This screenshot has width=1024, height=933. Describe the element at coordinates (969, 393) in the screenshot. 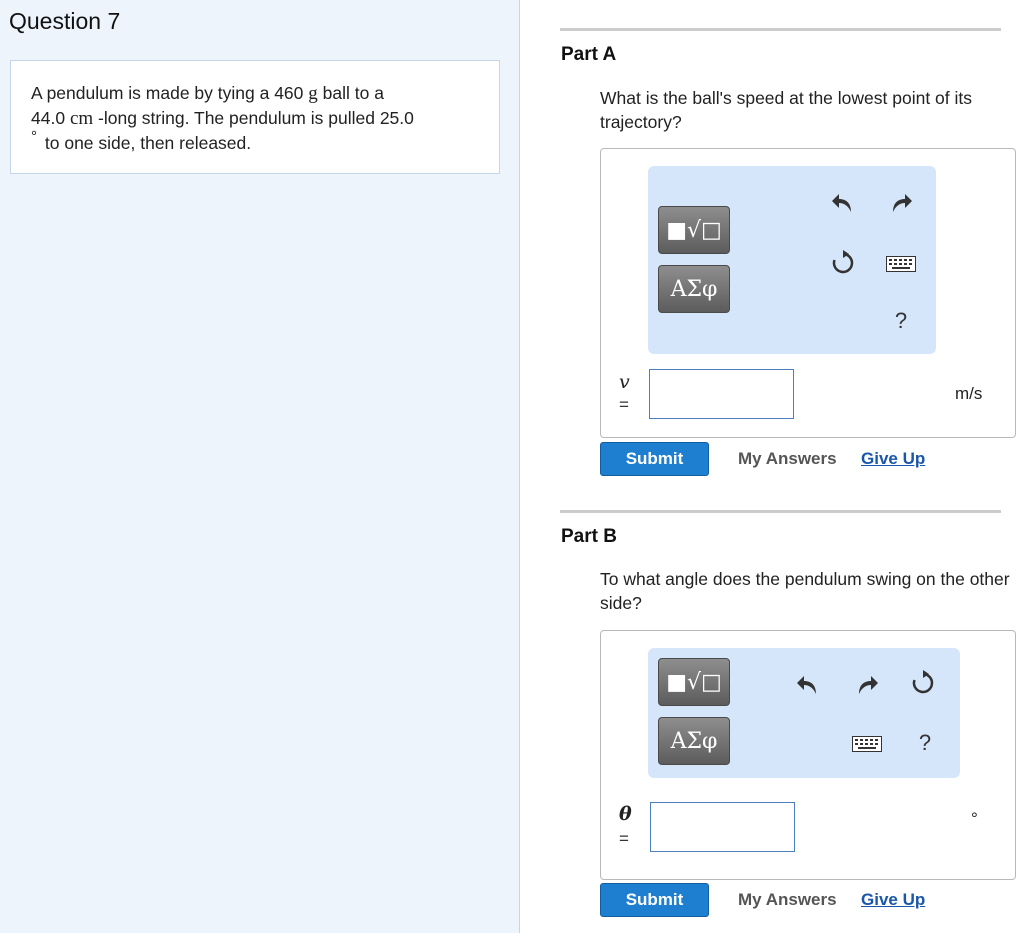

I see `part-a-unit: m/s` at that location.